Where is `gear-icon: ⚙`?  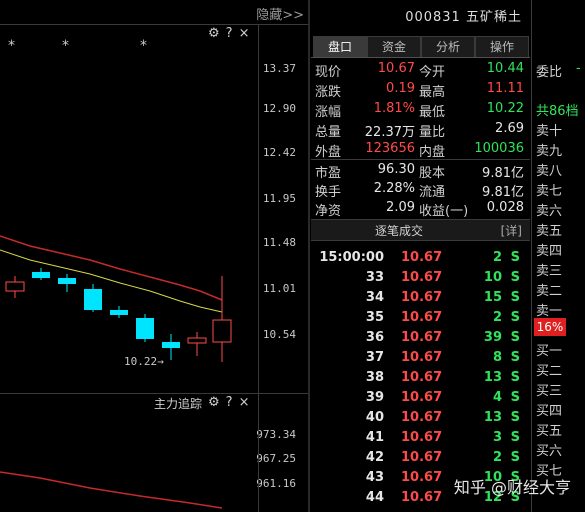
gear-icon: ⚙ is located at coordinates (217, 402).